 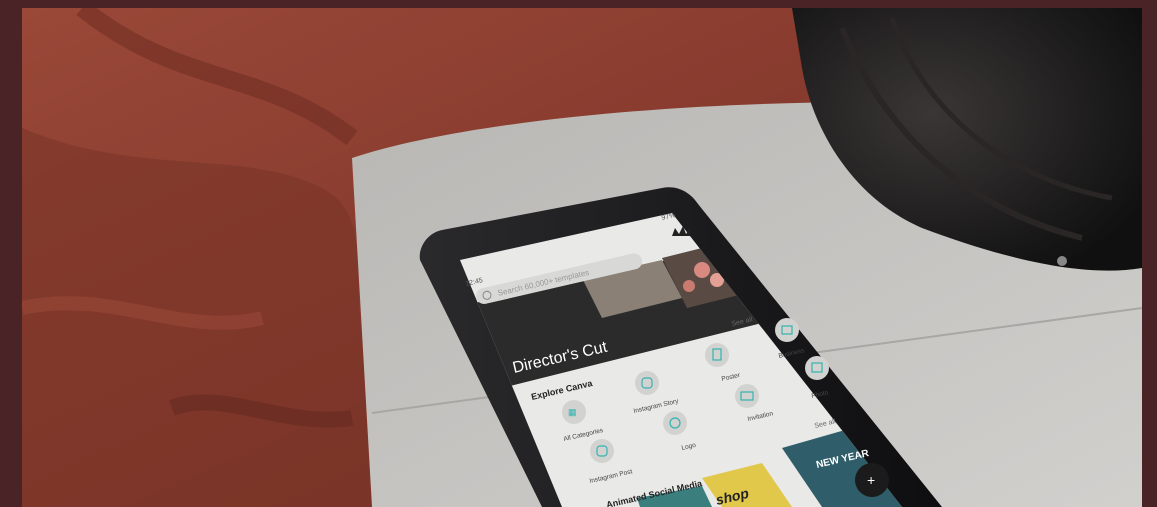 I want to click on plus-icon: +, so click(x=871, y=480).